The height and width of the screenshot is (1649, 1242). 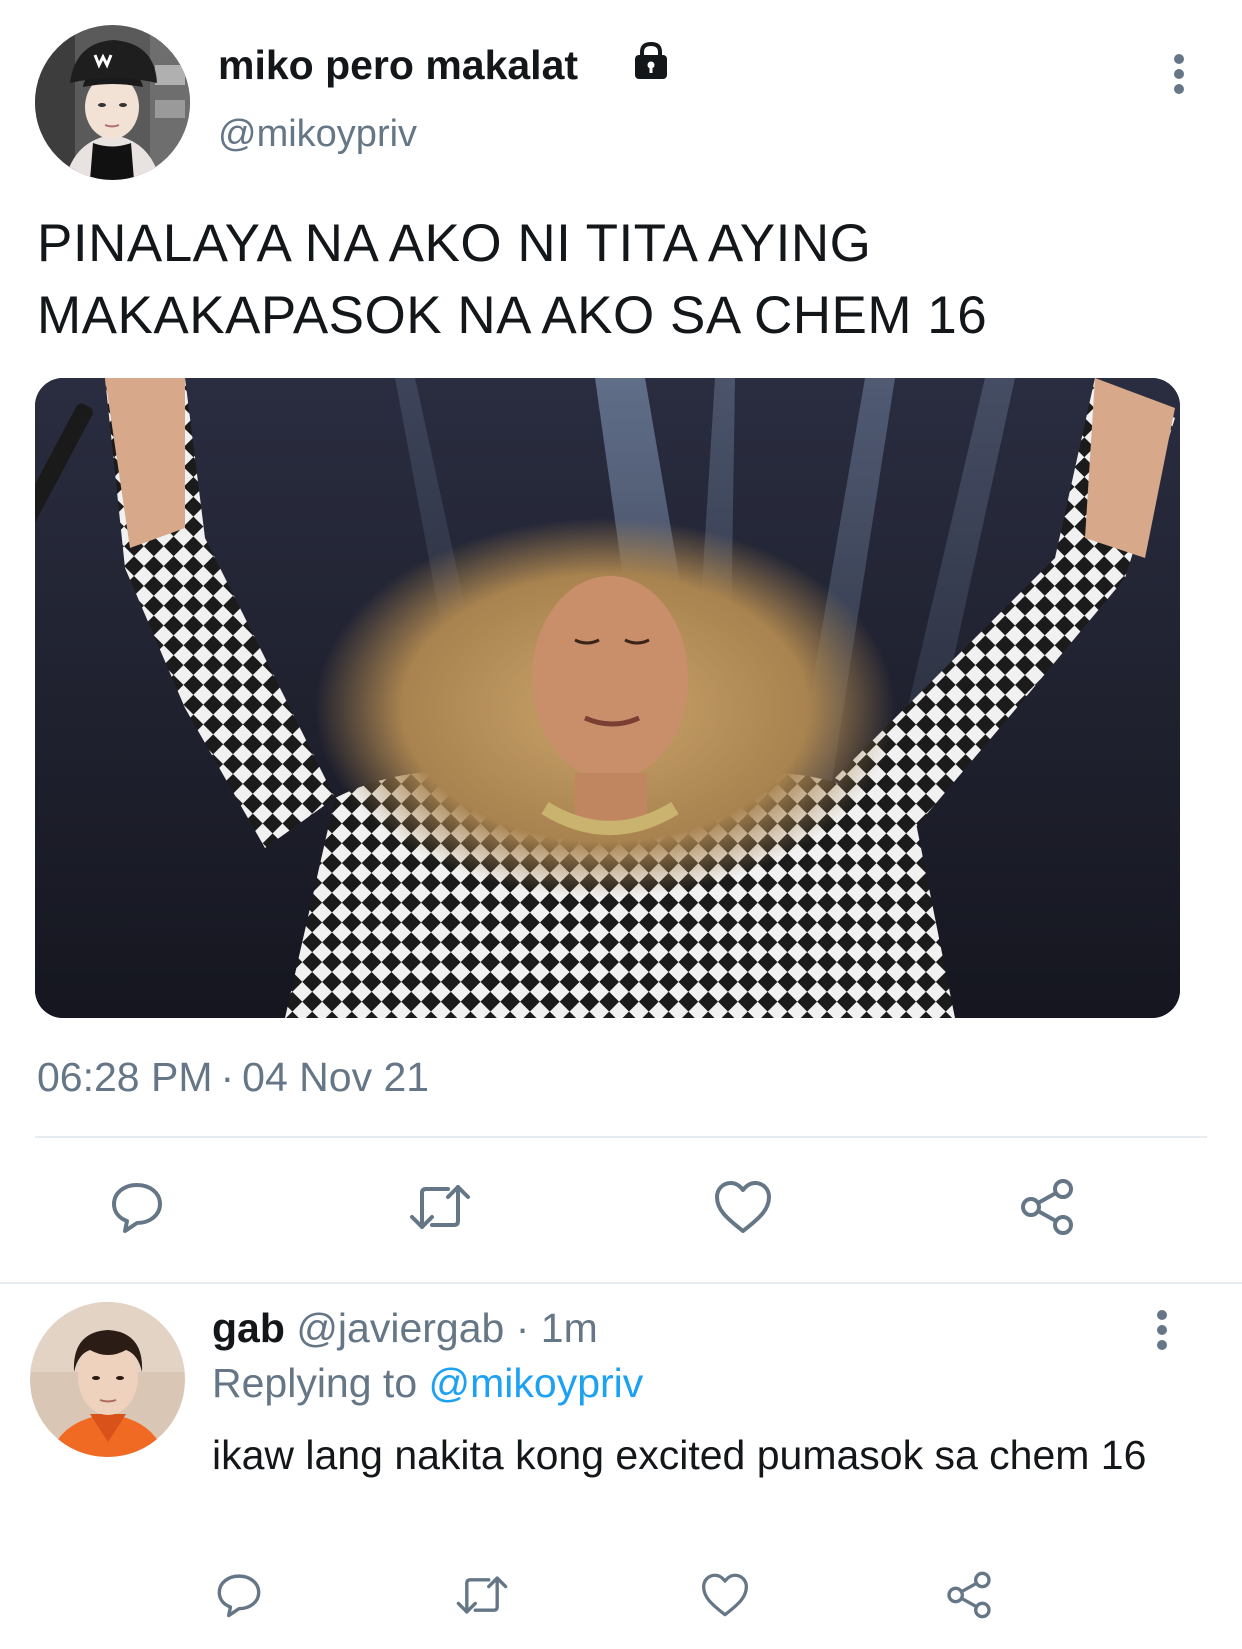 I want to click on author-display-name: miko pero makalat, so click(x=398, y=65).